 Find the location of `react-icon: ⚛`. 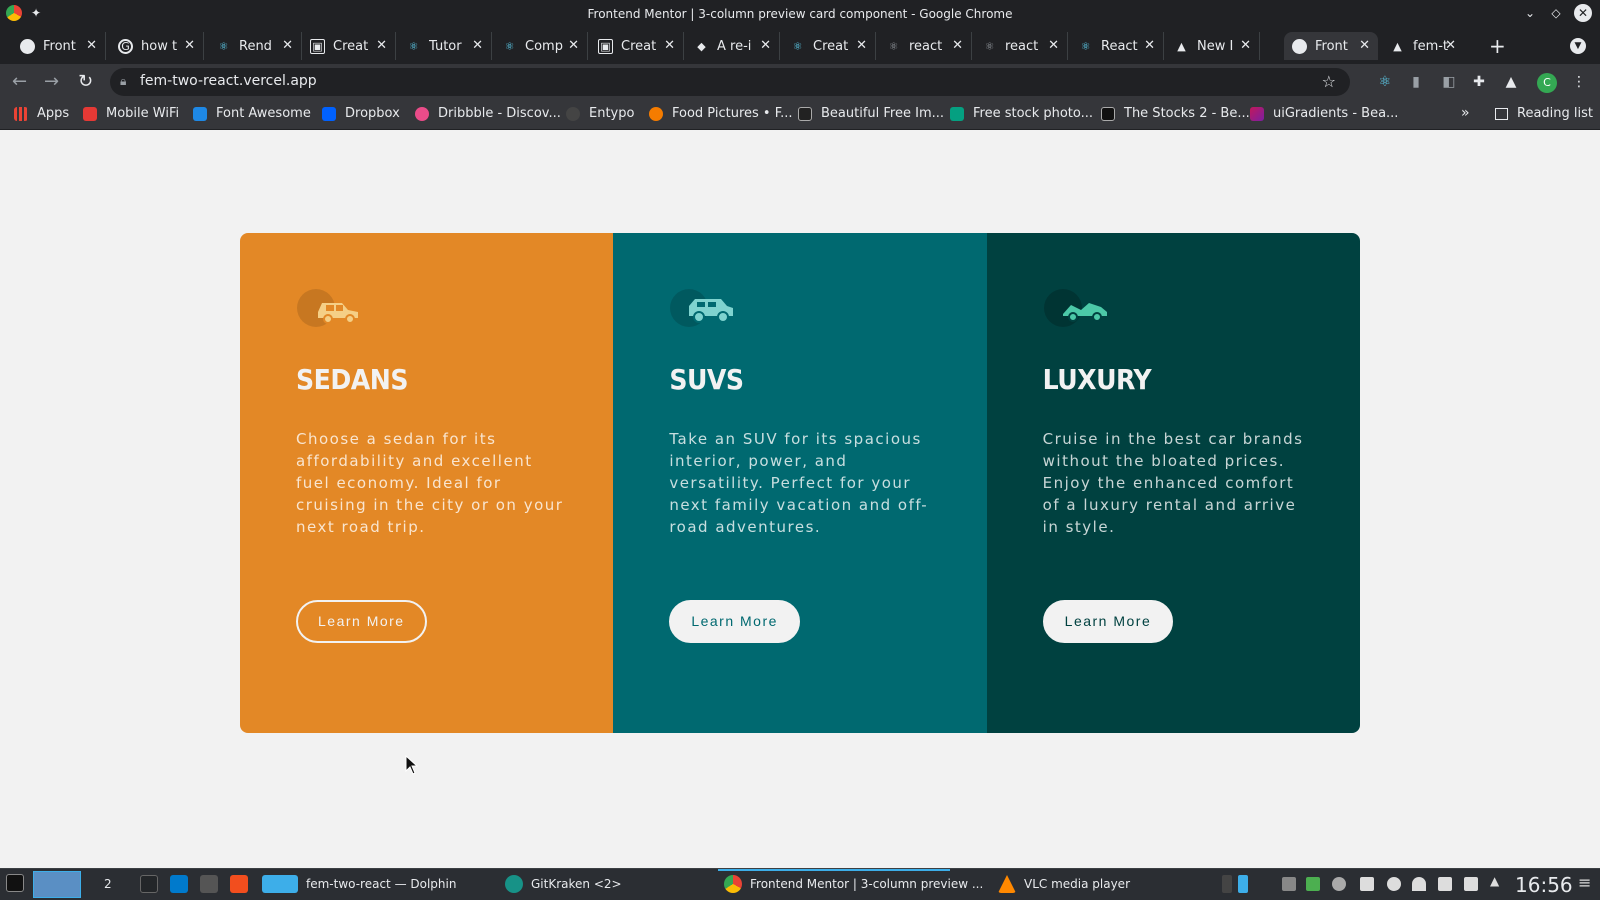

react-icon: ⚛ is located at coordinates (989, 46).